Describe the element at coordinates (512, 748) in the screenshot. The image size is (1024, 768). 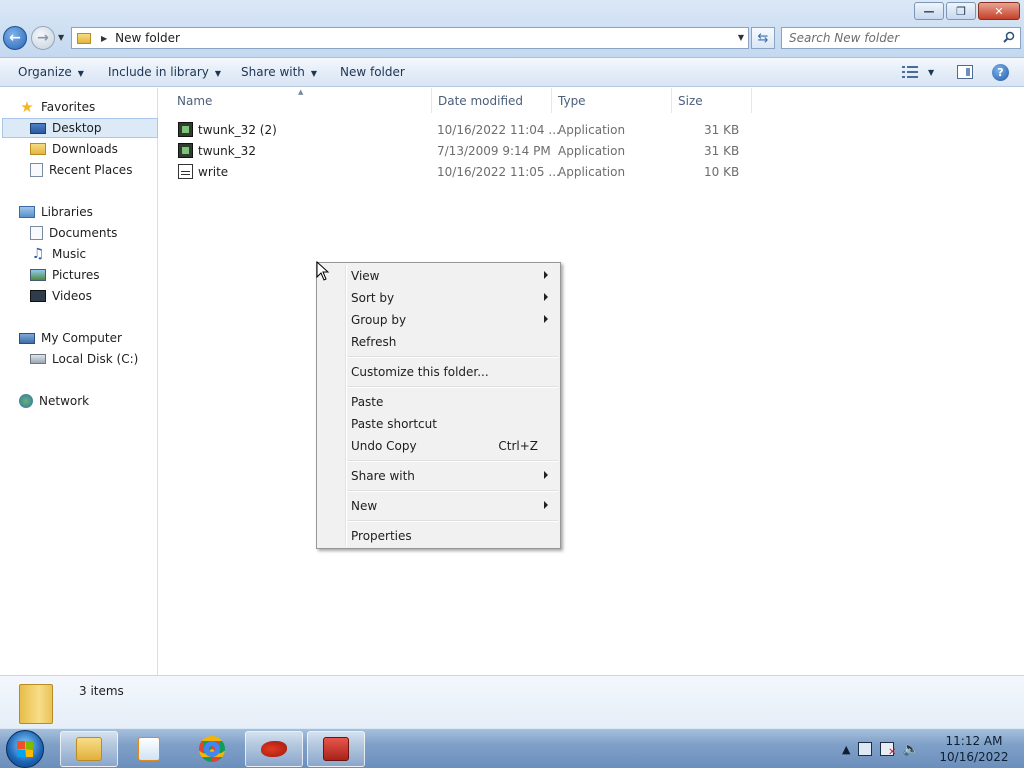
I see `taskbar: ▲ ✕ 🔈 11:12 AM 10/16/2022` at that location.